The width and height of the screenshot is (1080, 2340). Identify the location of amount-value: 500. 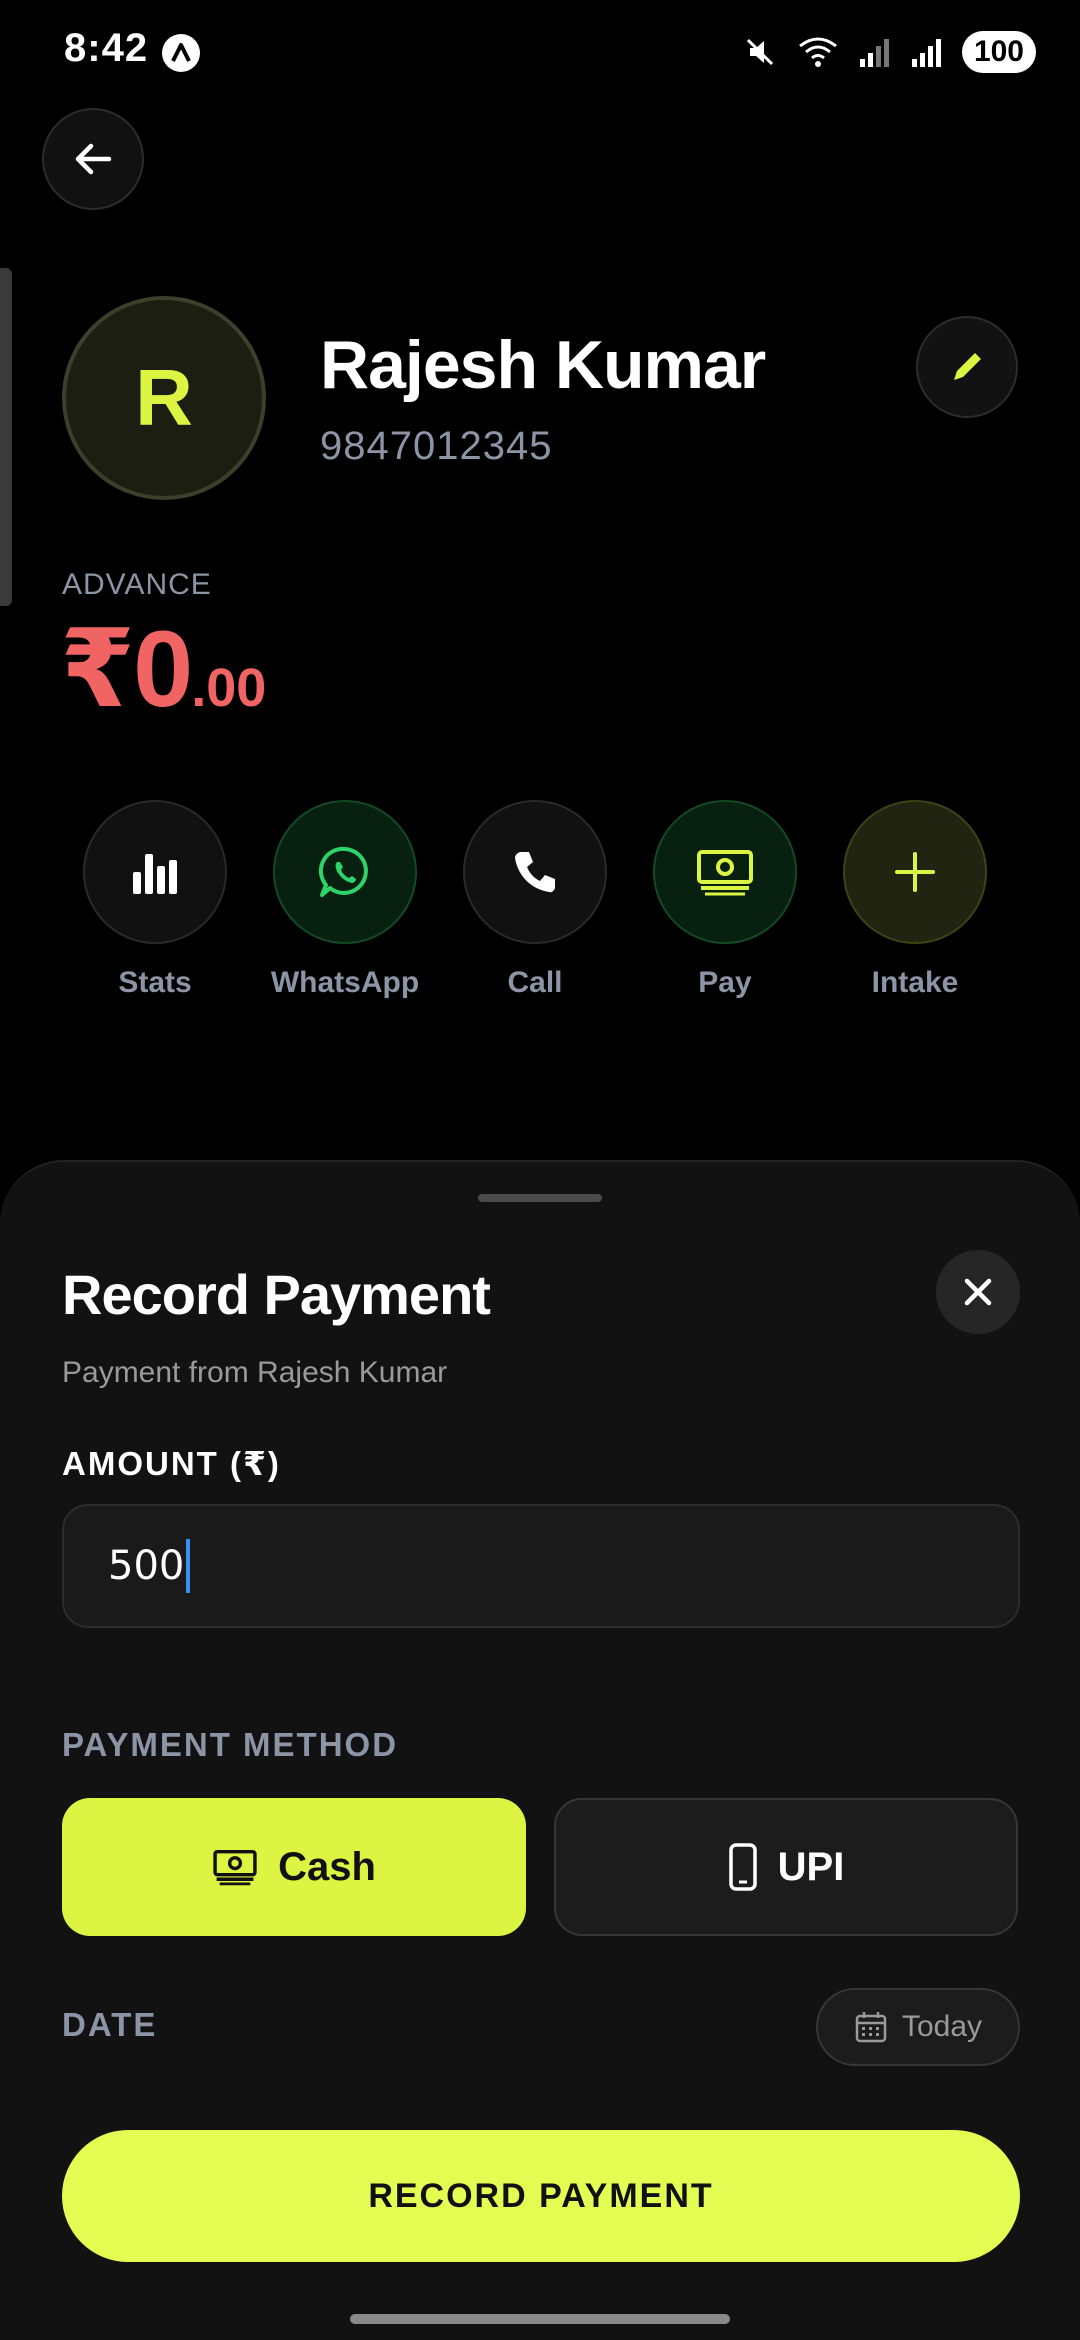
(146, 1566).